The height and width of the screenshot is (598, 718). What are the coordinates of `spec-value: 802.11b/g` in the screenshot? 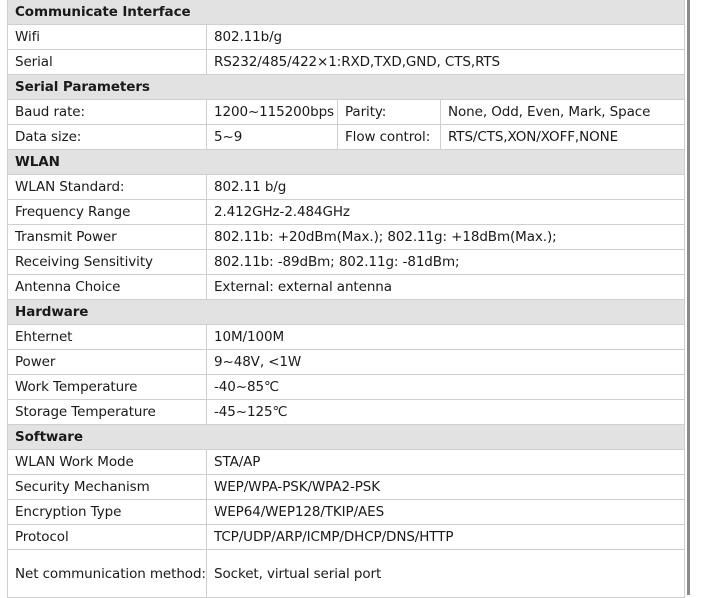 It's located at (445, 37).